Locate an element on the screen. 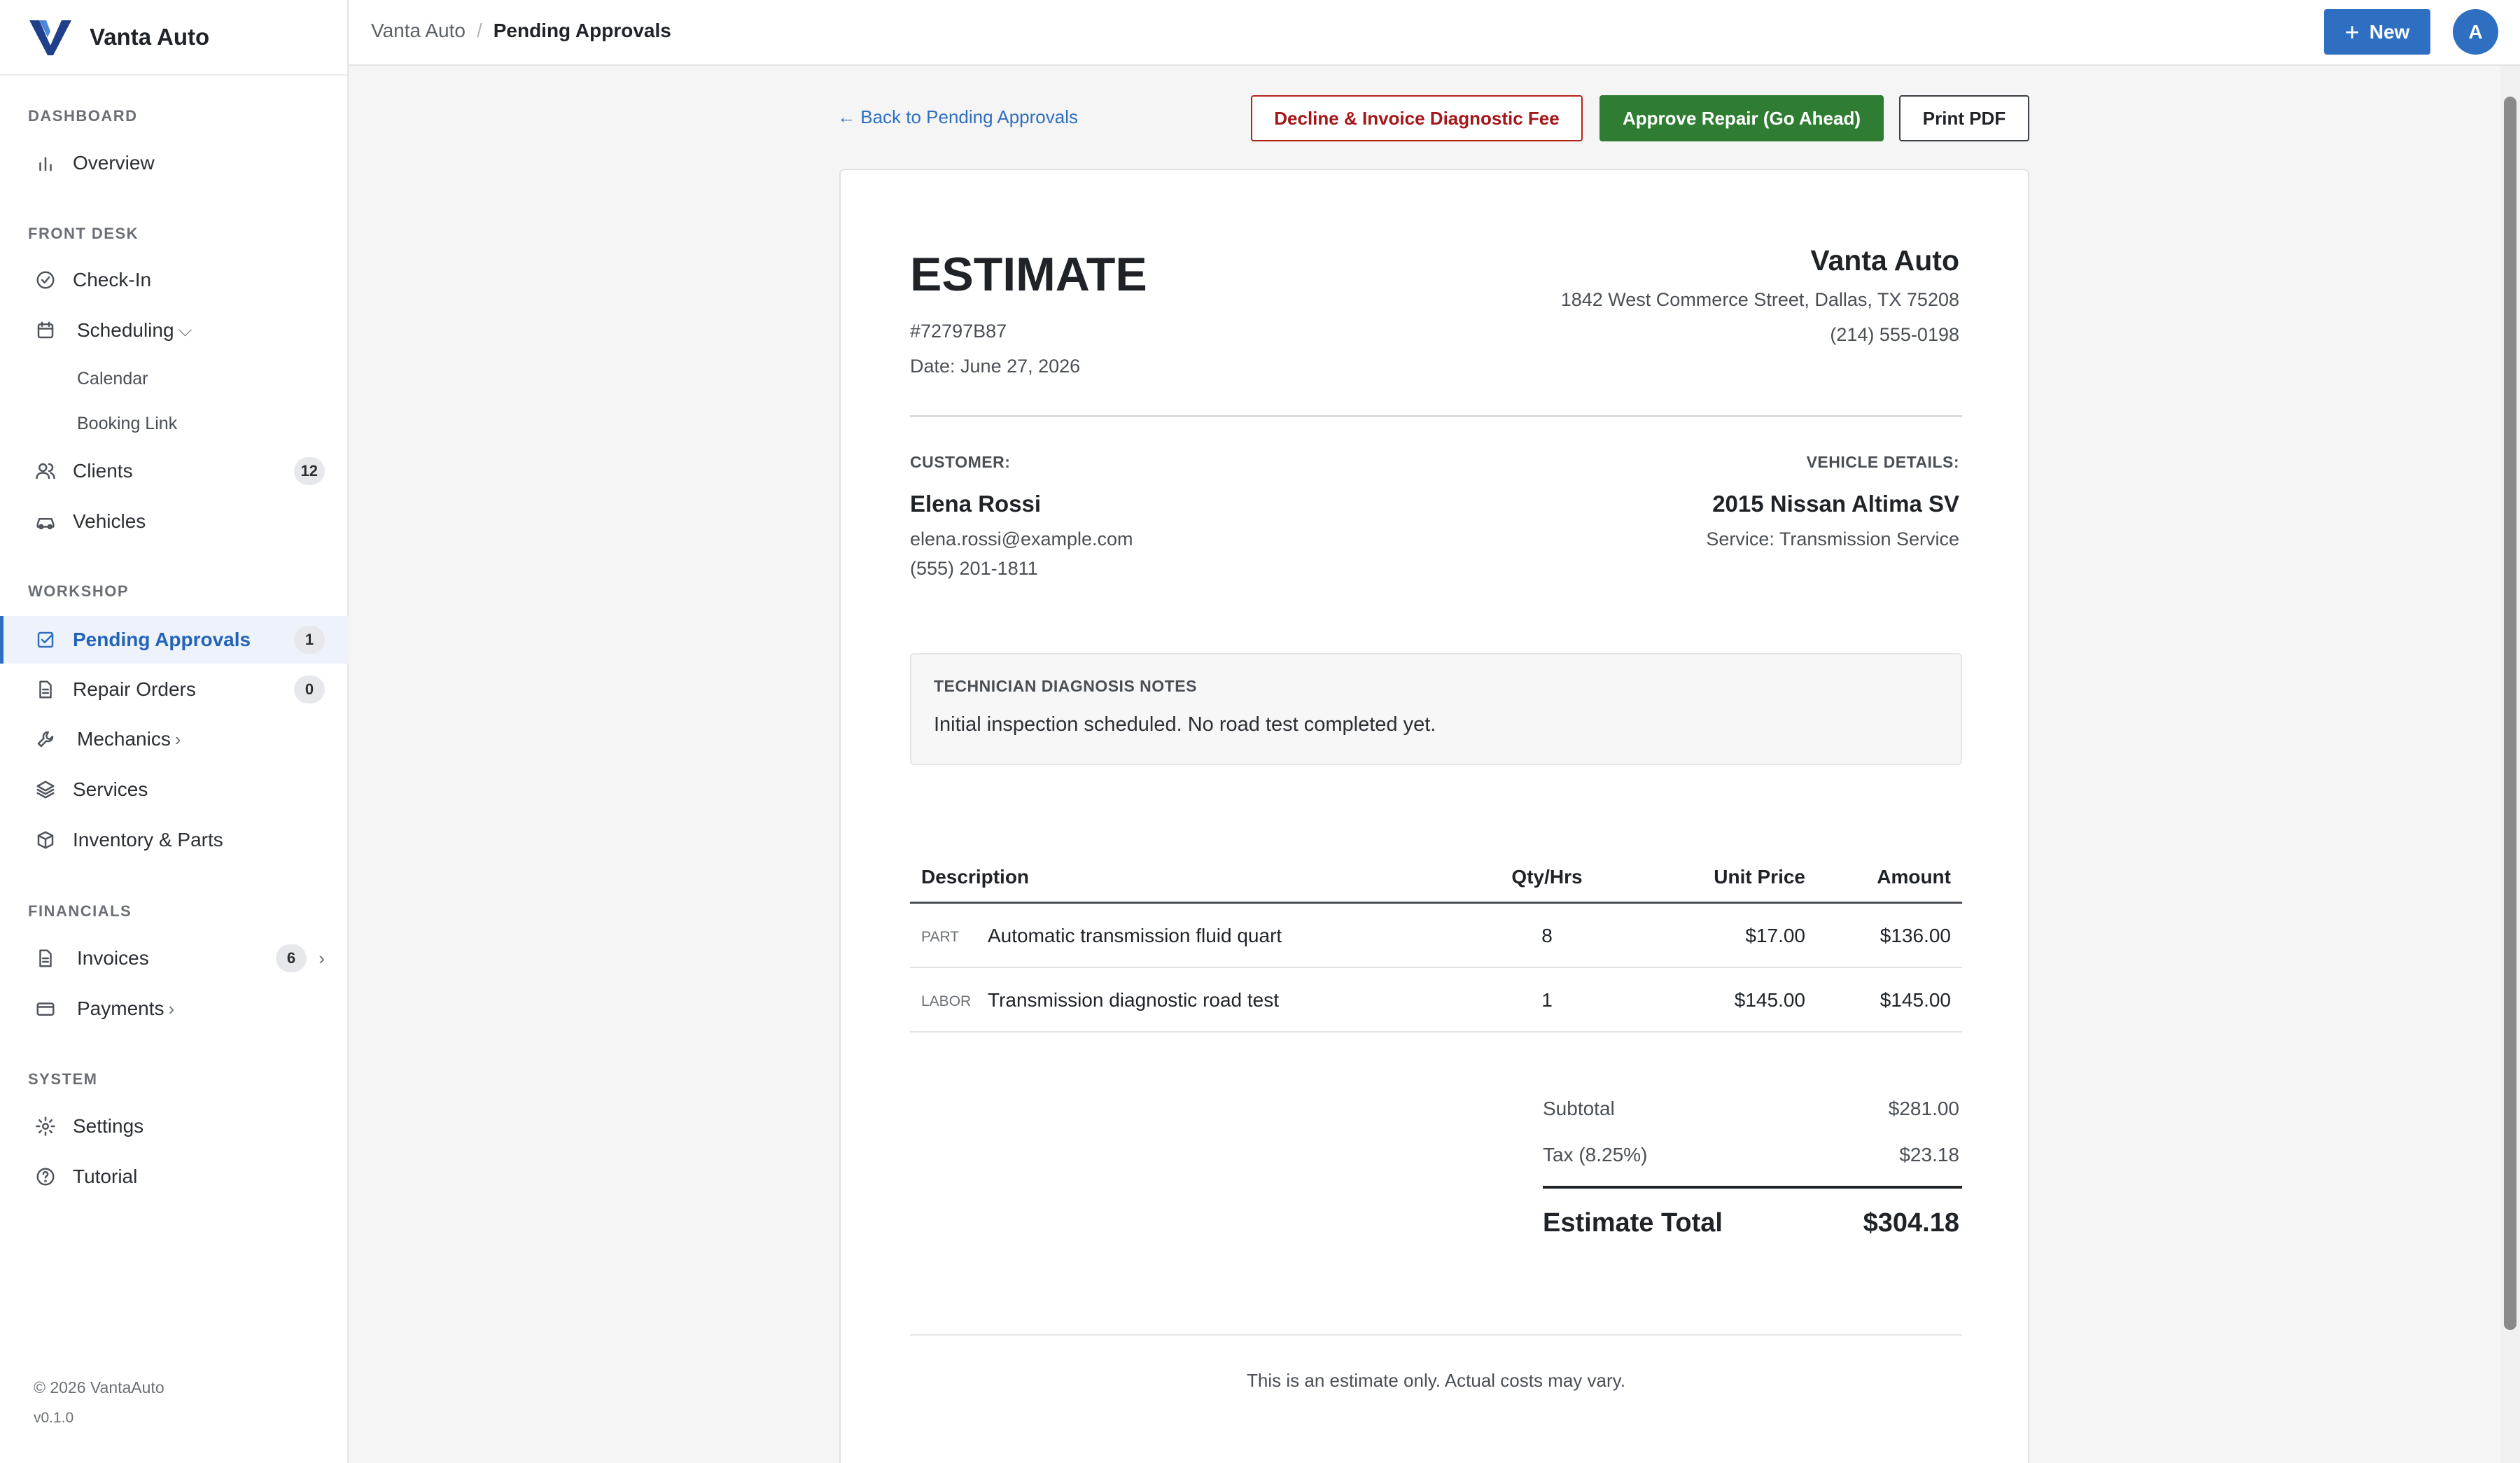 The height and width of the screenshot is (1463, 2520). sidebar-item-label: Services is located at coordinates (110, 789).